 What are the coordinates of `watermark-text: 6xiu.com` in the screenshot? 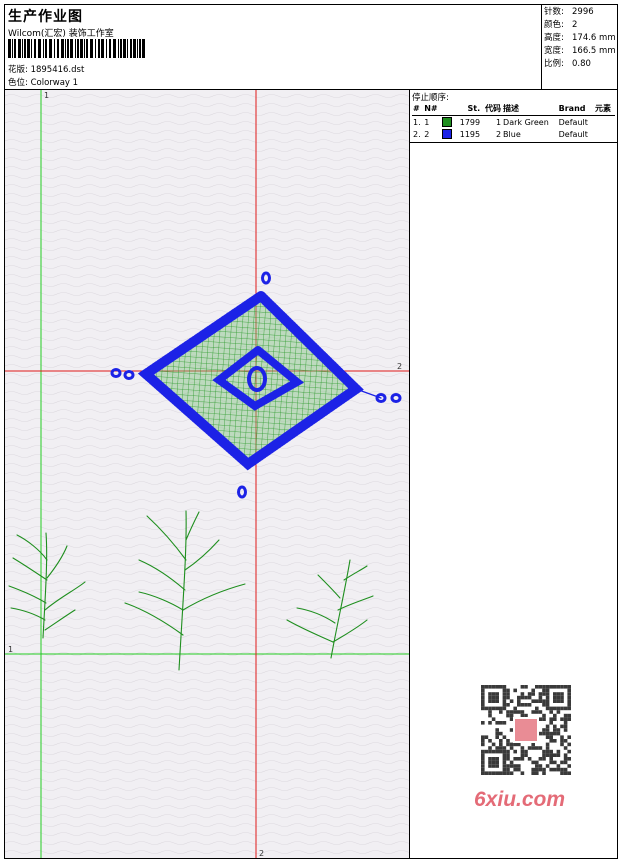 It's located at (520, 799).